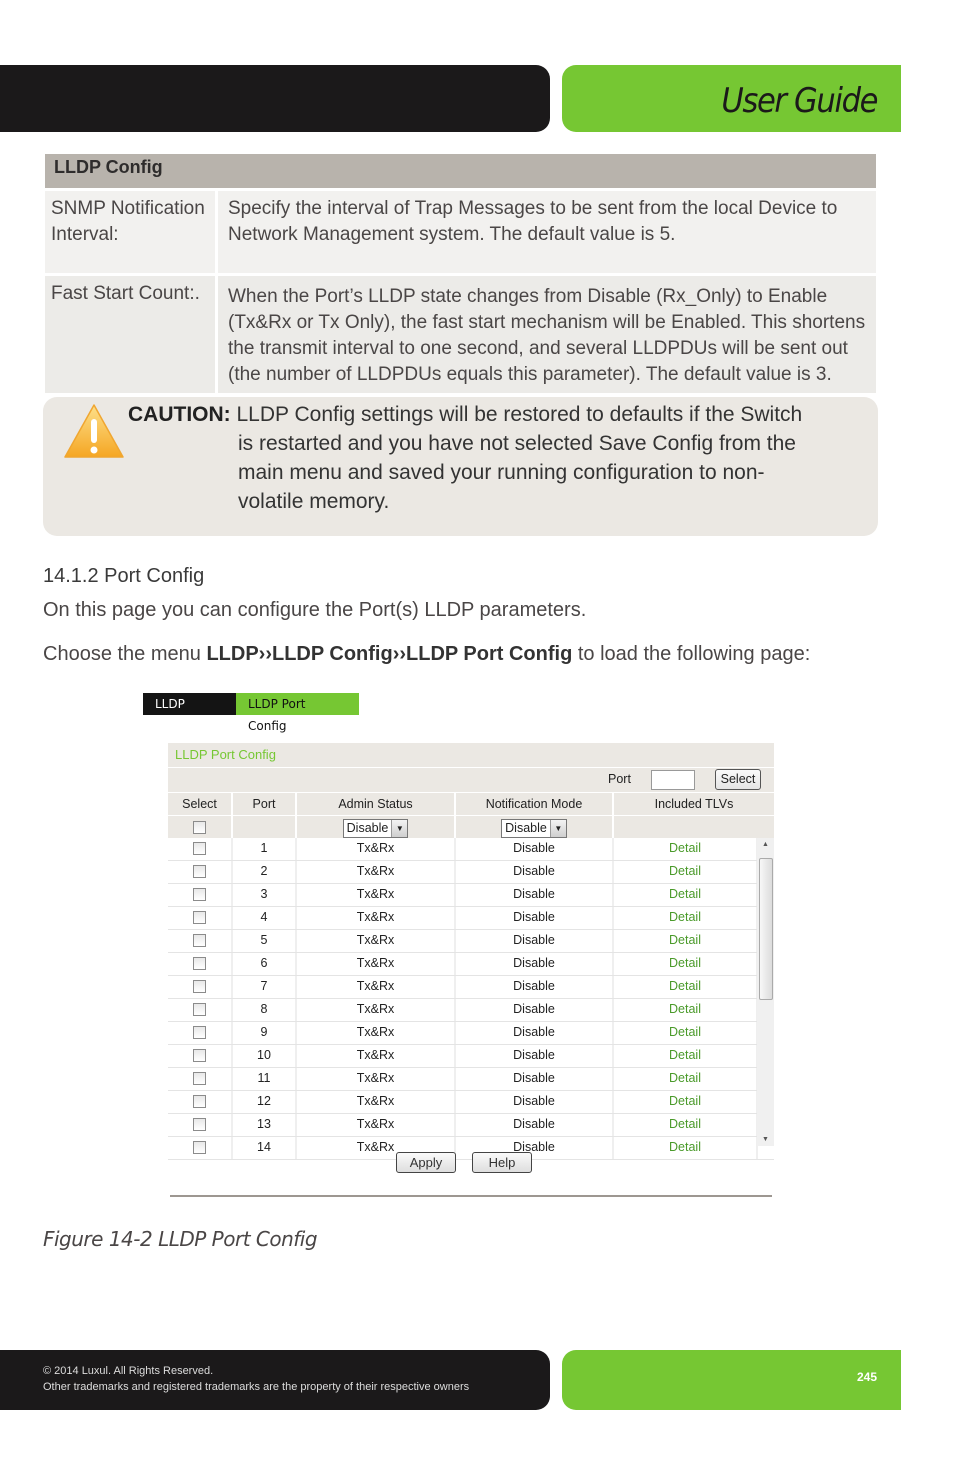 This screenshot has width=954, height=1475. What do you see at coordinates (691, 654) in the screenshot?
I see `menu-suffix: to load the following page:` at bounding box center [691, 654].